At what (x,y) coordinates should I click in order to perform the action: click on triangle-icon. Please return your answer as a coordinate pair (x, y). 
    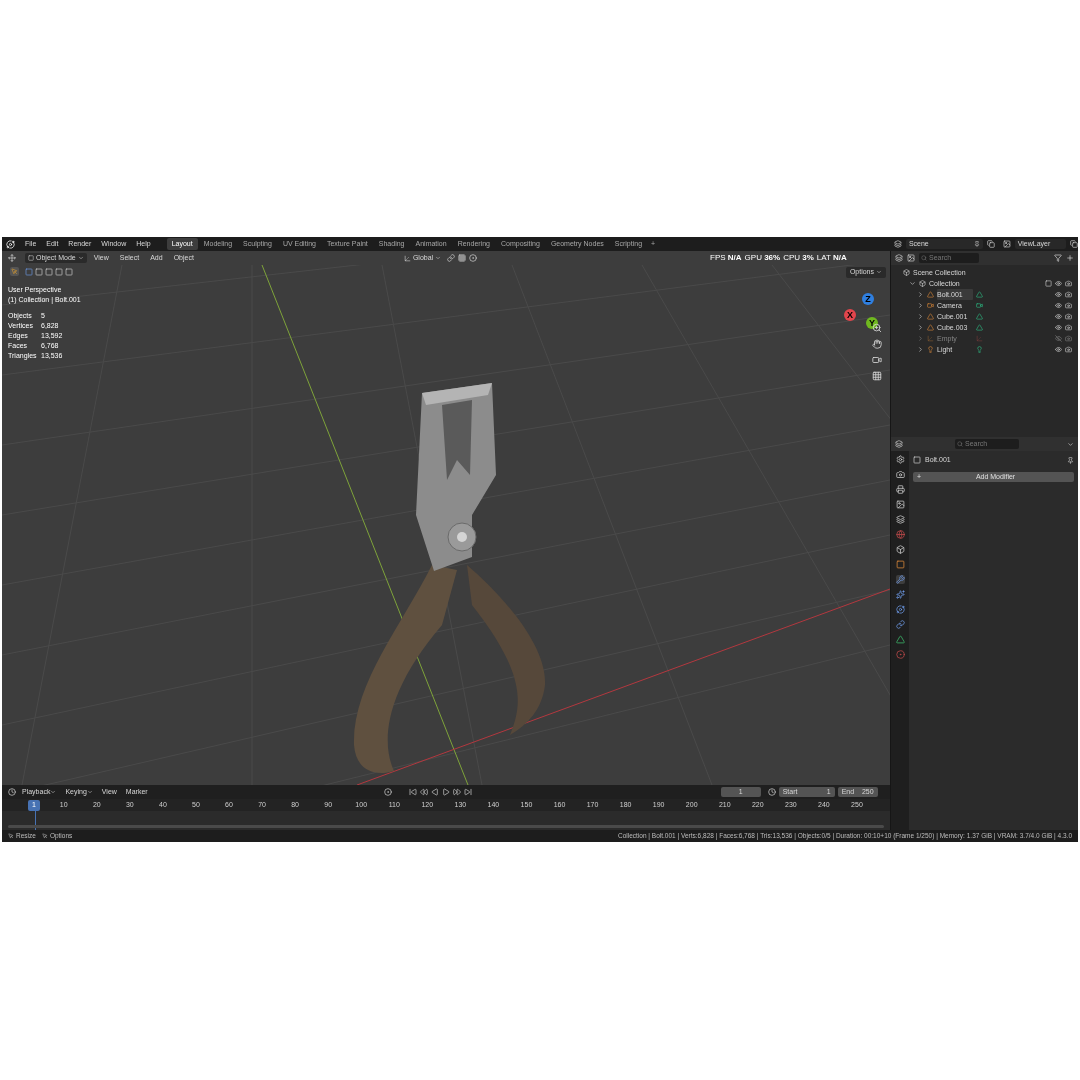
    Looking at the image, I should click on (900, 639).